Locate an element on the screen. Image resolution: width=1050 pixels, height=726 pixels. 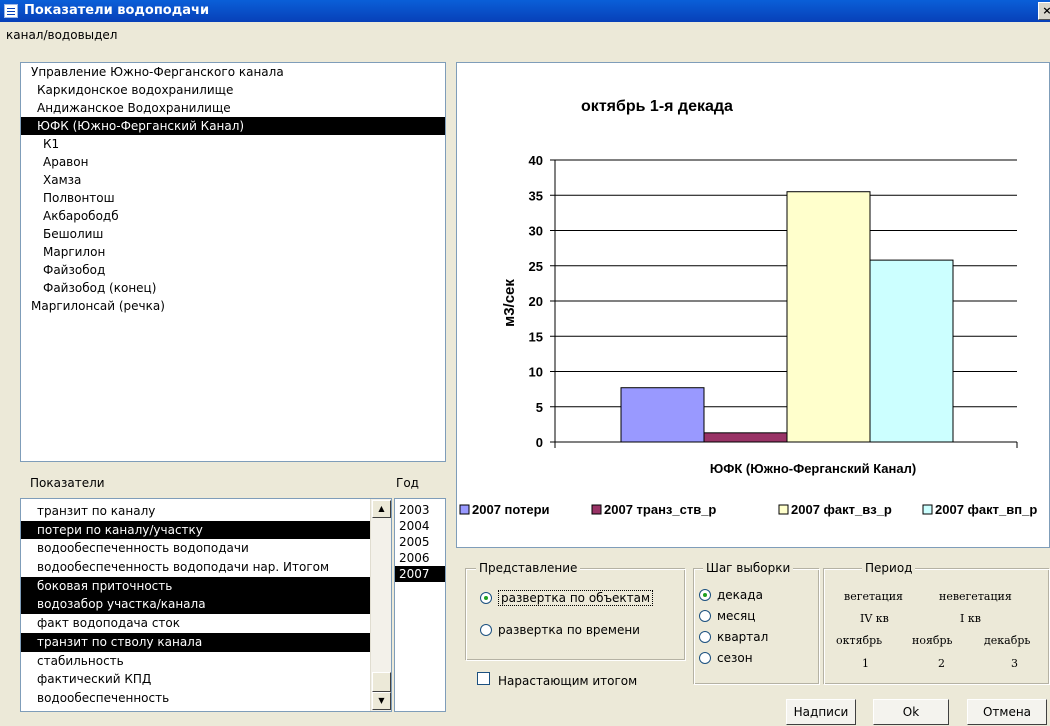
radio-step-quarter: квартал is located at coordinates (733, 637).